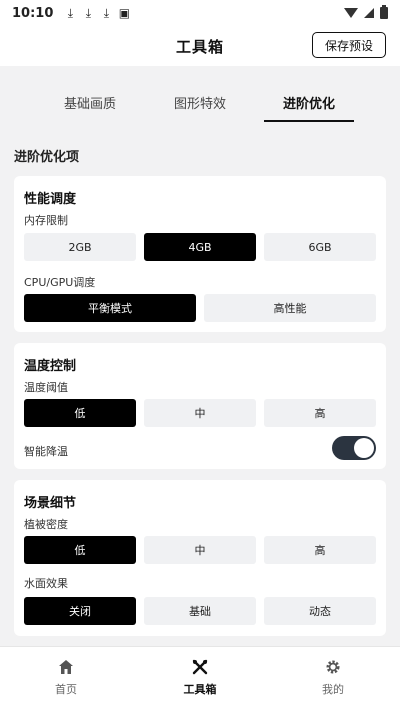 The height and width of the screenshot is (710, 400). I want to click on performance-title: 性能调度, so click(50, 199).